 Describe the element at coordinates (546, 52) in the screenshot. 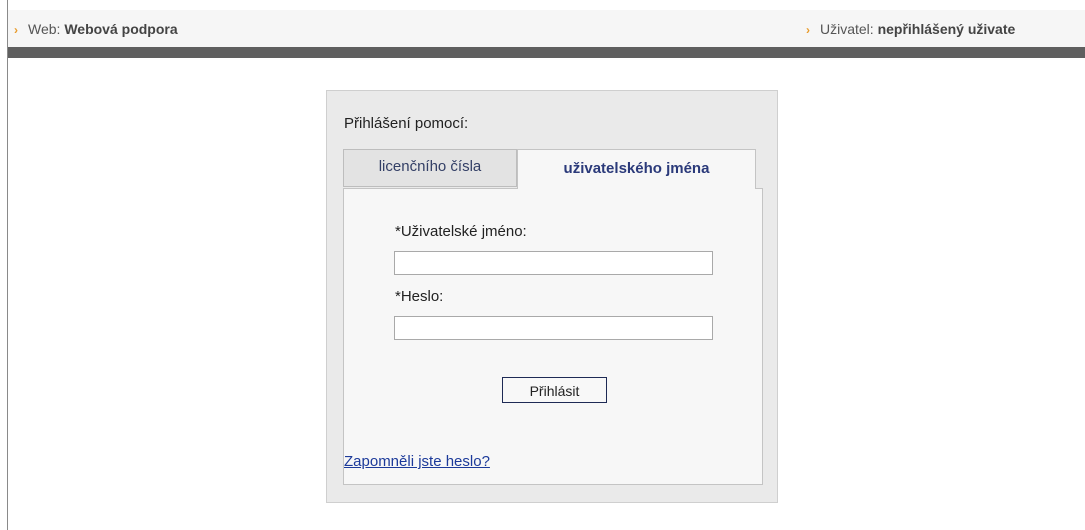

I see `header-divider-bar` at that location.